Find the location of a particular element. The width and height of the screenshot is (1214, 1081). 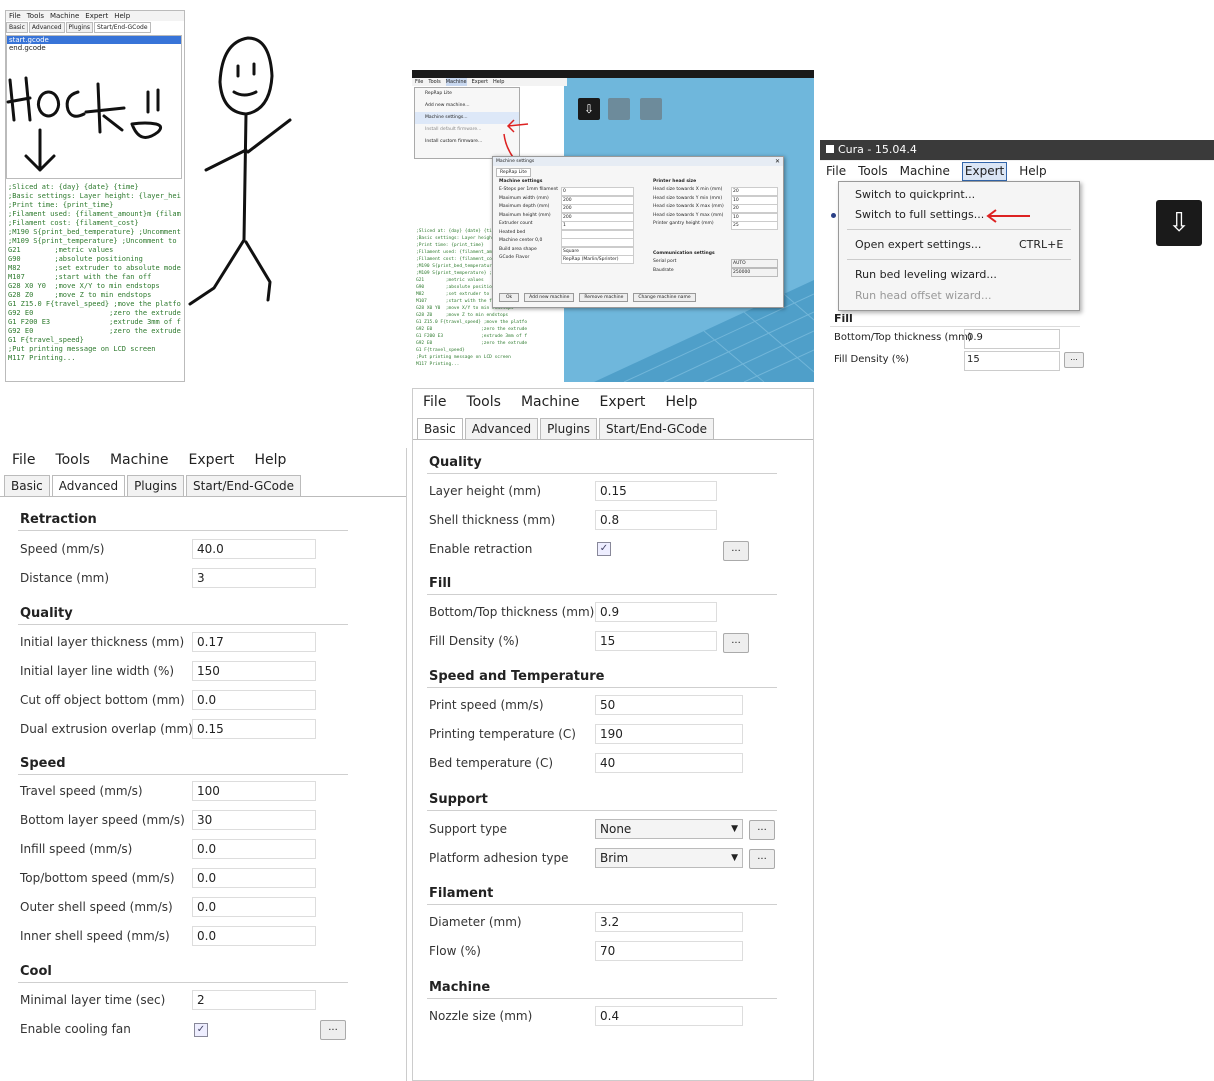

remove-machine-button: Remove machine is located at coordinates (604, 297).